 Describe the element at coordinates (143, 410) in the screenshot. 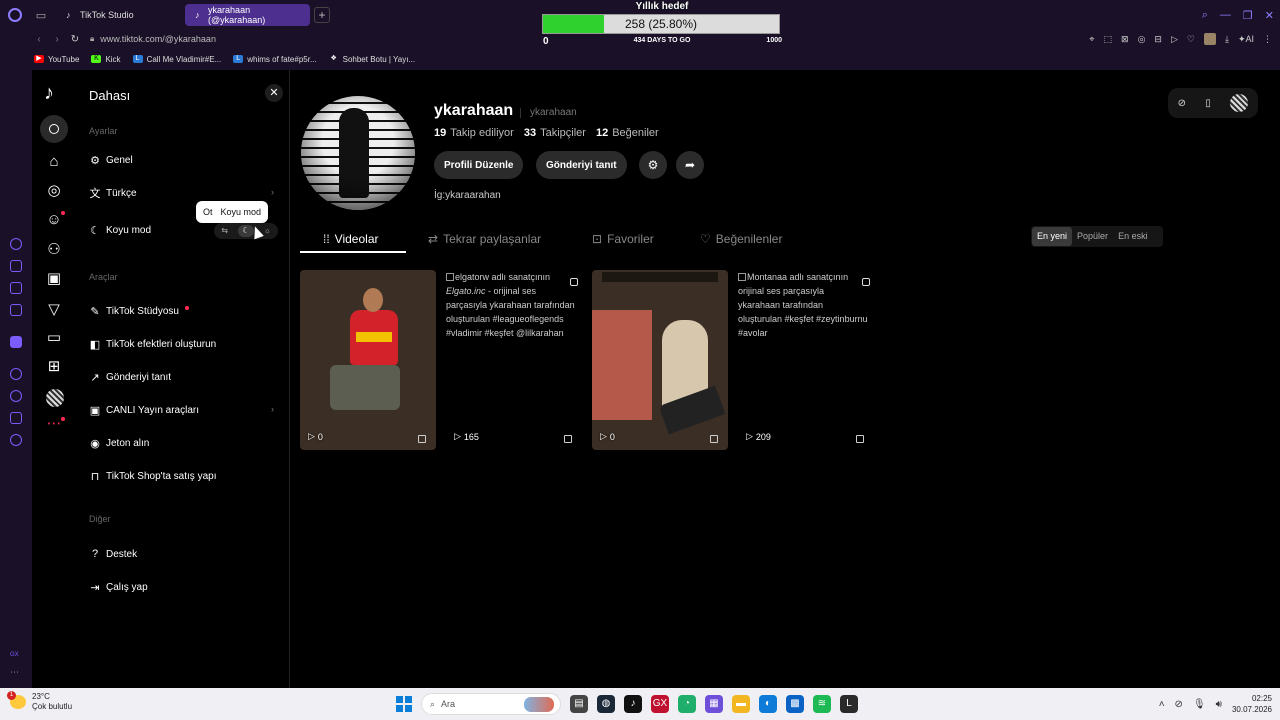

I see `menu-live-tools: ▣ CANLI Yayın araçları` at that location.